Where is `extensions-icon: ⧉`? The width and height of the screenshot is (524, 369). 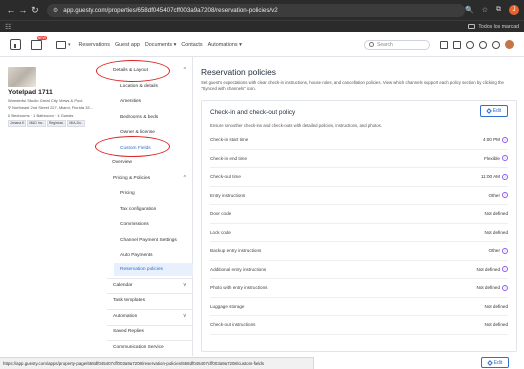 extensions-icon: ⧉ is located at coordinates (498, 10).